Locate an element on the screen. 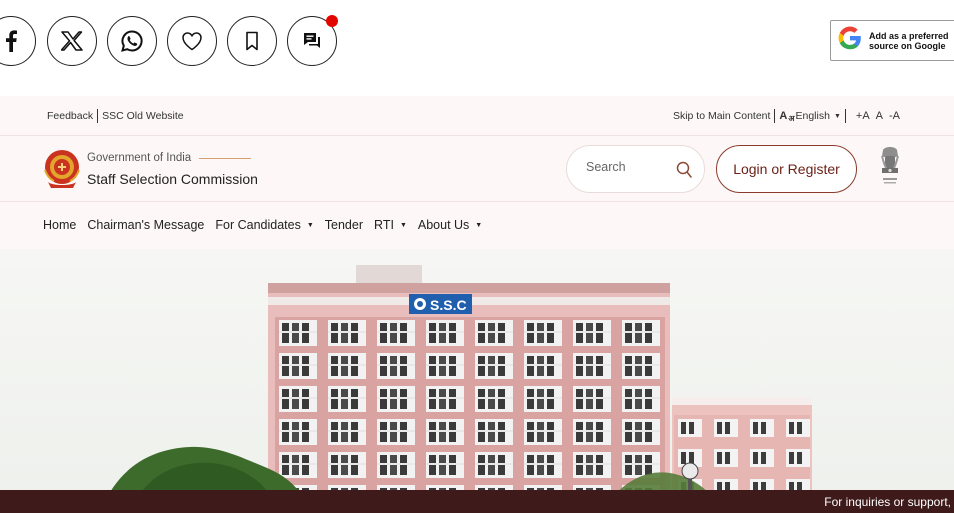 The image size is (954, 513). search-box is located at coordinates (635, 169).